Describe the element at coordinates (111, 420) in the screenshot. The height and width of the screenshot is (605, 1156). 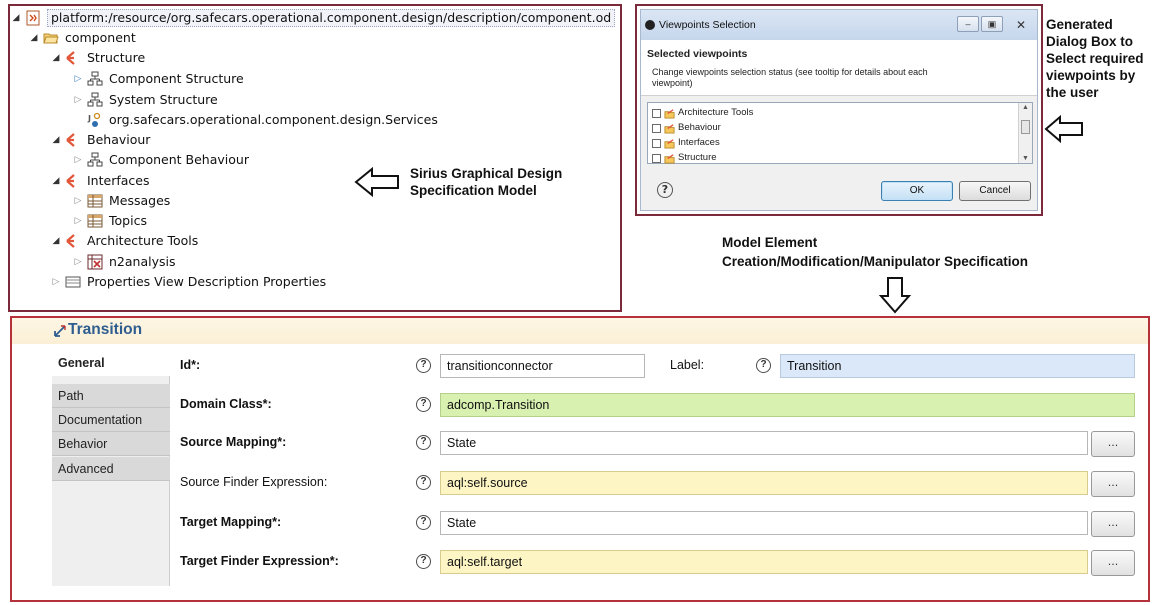
I see `tab-documentation: Documentation` at that location.